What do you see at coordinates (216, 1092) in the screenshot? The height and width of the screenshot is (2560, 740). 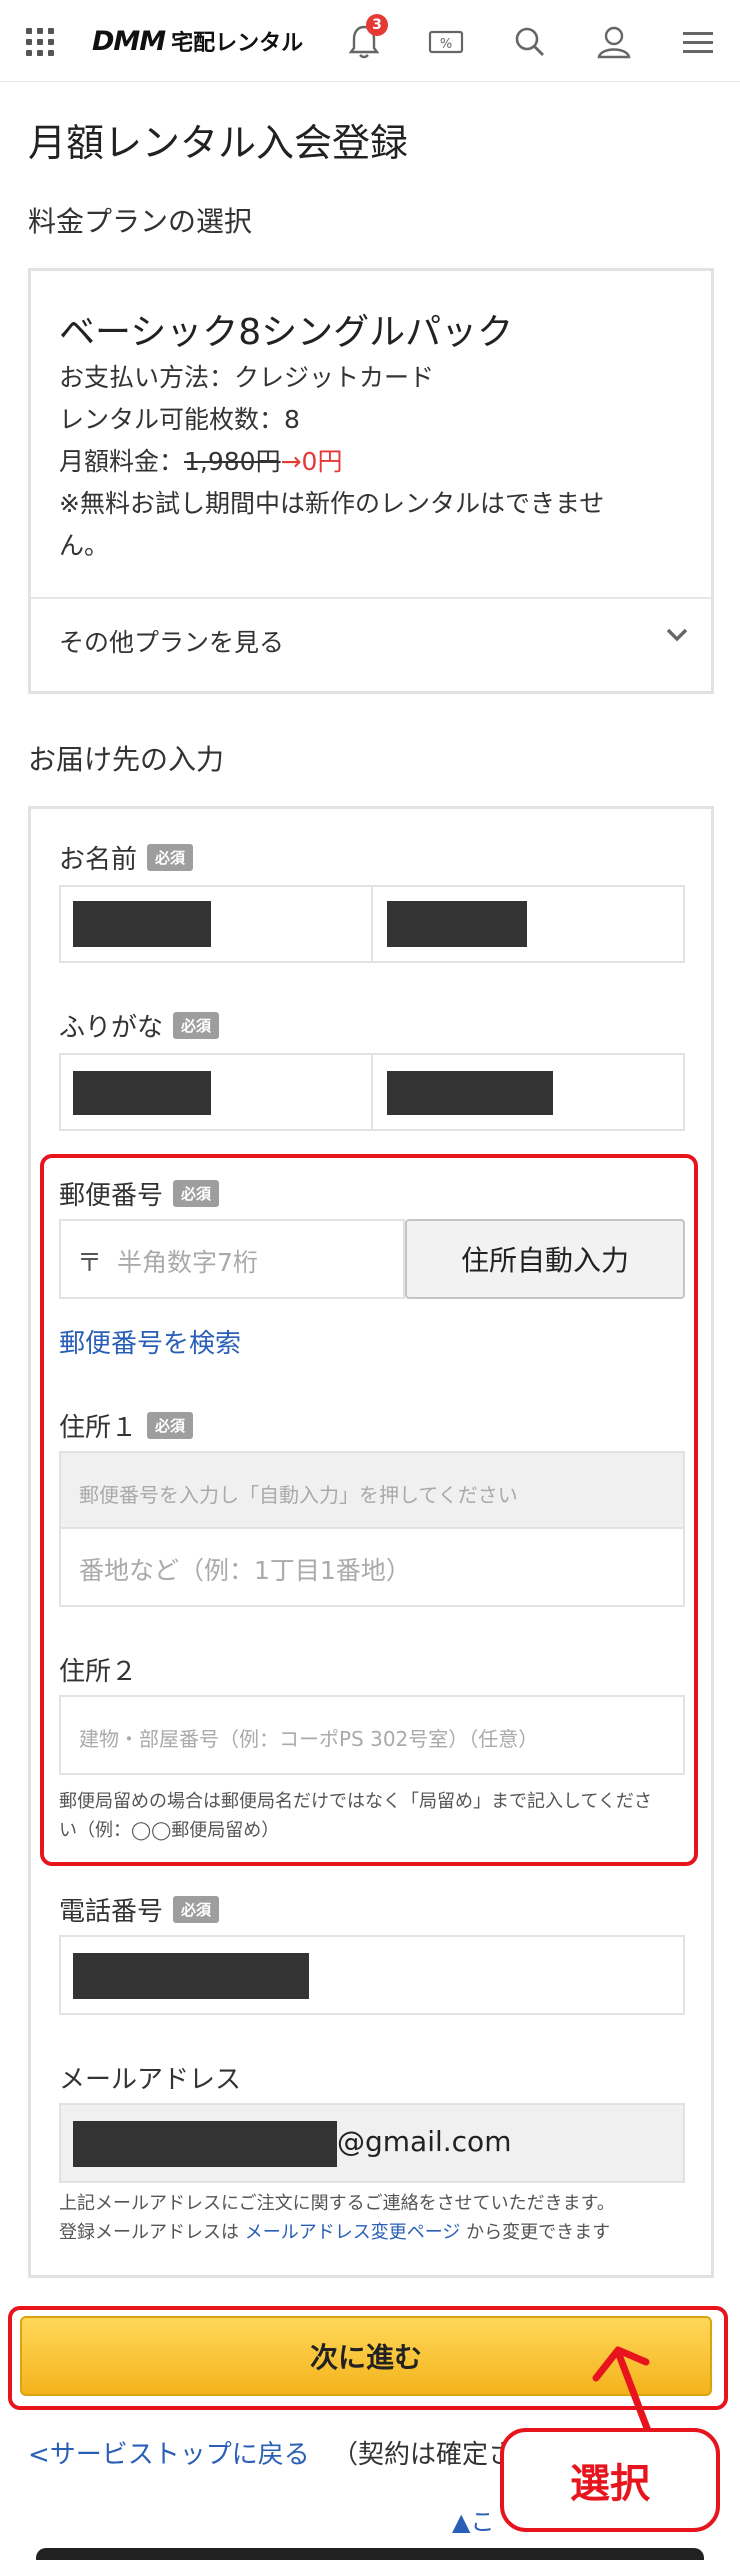 I see `last-name-kana-input` at bounding box center [216, 1092].